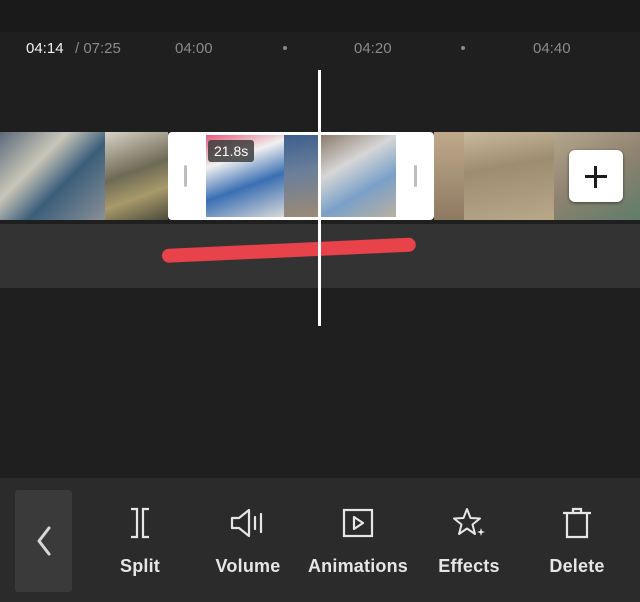 This screenshot has width=640, height=602. Describe the element at coordinates (246, 523) in the screenshot. I see `volume-icon` at that location.